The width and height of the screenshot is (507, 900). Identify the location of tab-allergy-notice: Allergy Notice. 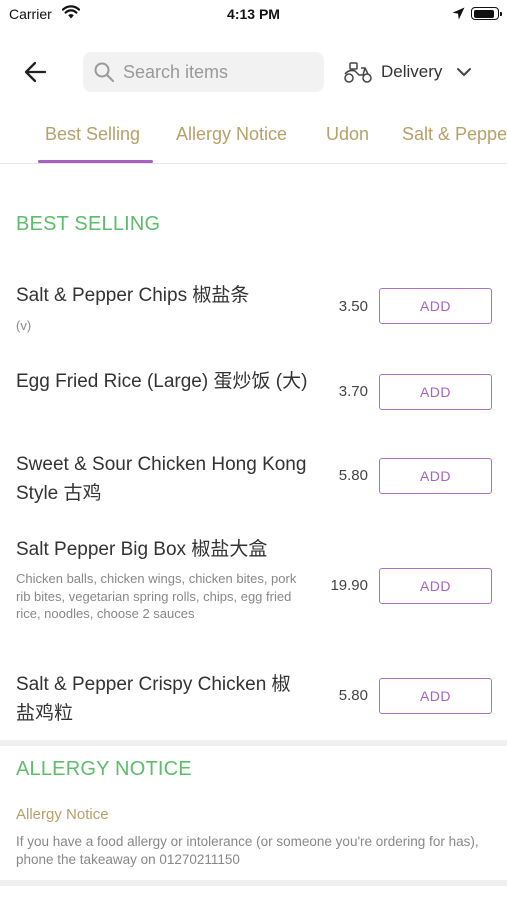
(231, 134).